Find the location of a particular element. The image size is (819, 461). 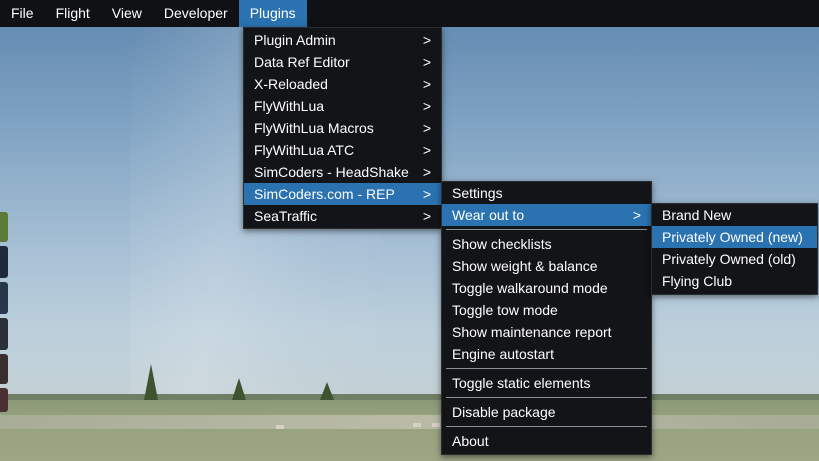

grass-field is located at coordinates (409, 430).